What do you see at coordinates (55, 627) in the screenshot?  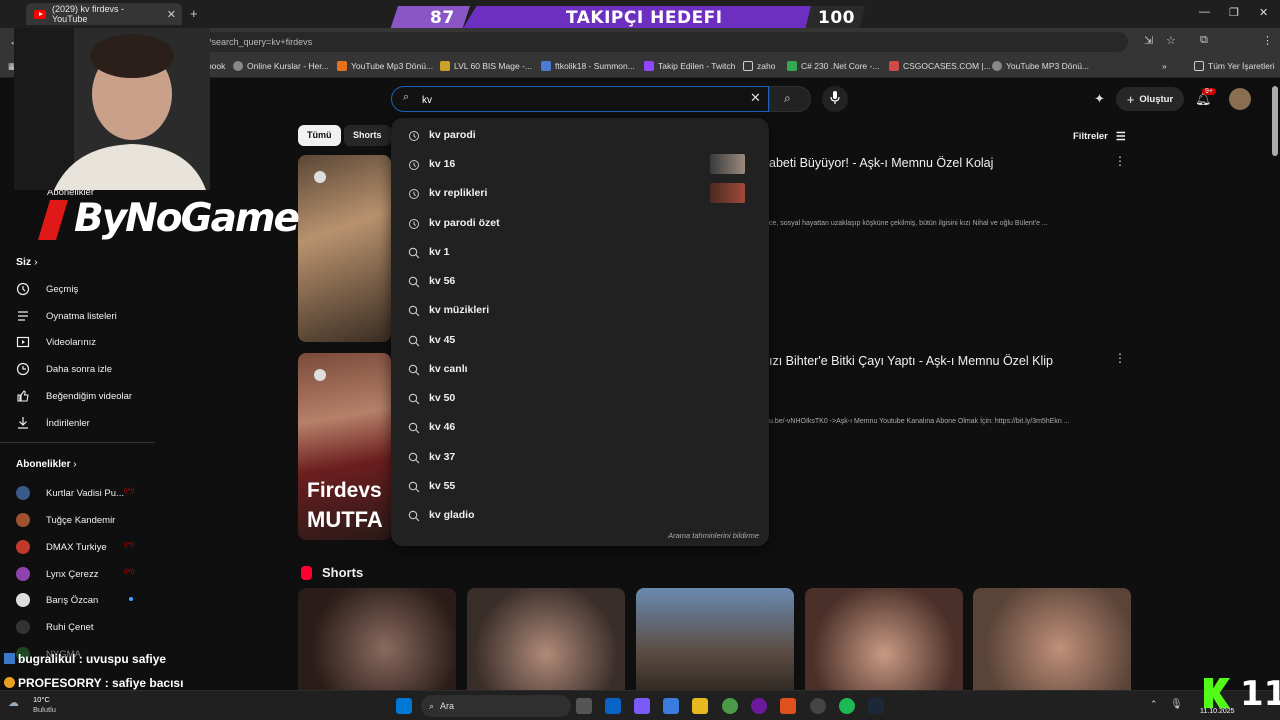 I see `subscription-item: Ruhi Çenet` at bounding box center [55, 627].